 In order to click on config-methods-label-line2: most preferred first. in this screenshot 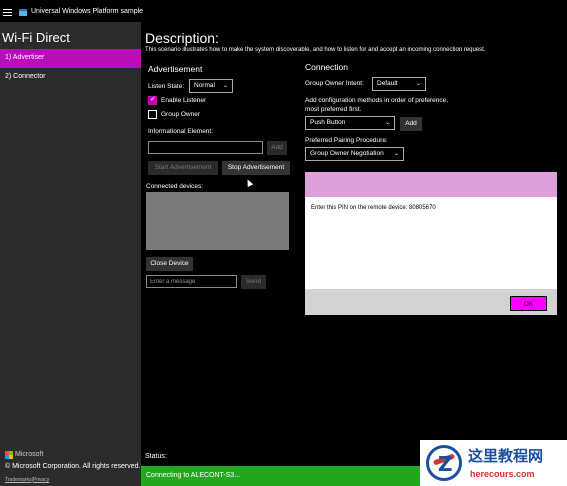, I will do `click(333, 109)`.